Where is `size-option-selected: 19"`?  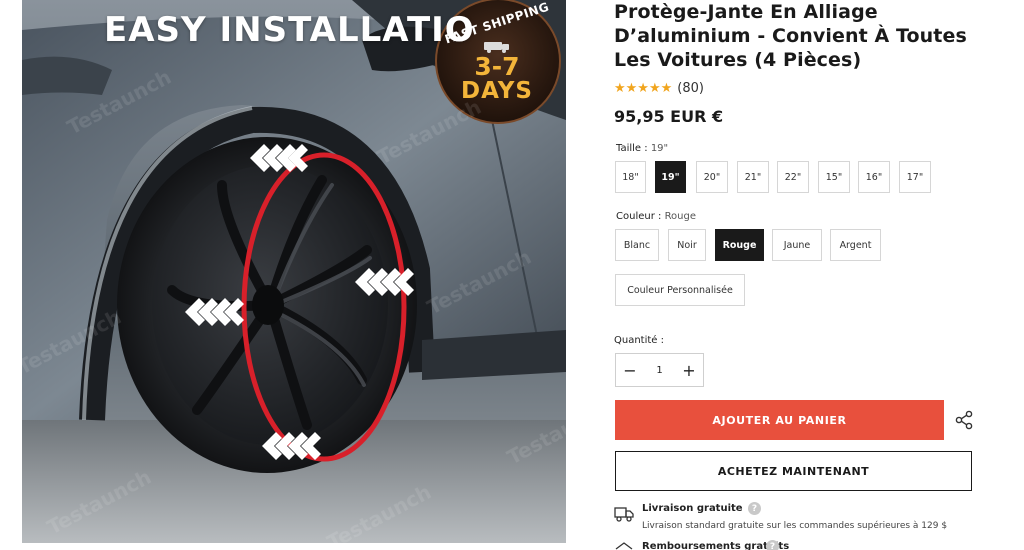 size-option-selected: 19" is located at coordinates (670, 177).